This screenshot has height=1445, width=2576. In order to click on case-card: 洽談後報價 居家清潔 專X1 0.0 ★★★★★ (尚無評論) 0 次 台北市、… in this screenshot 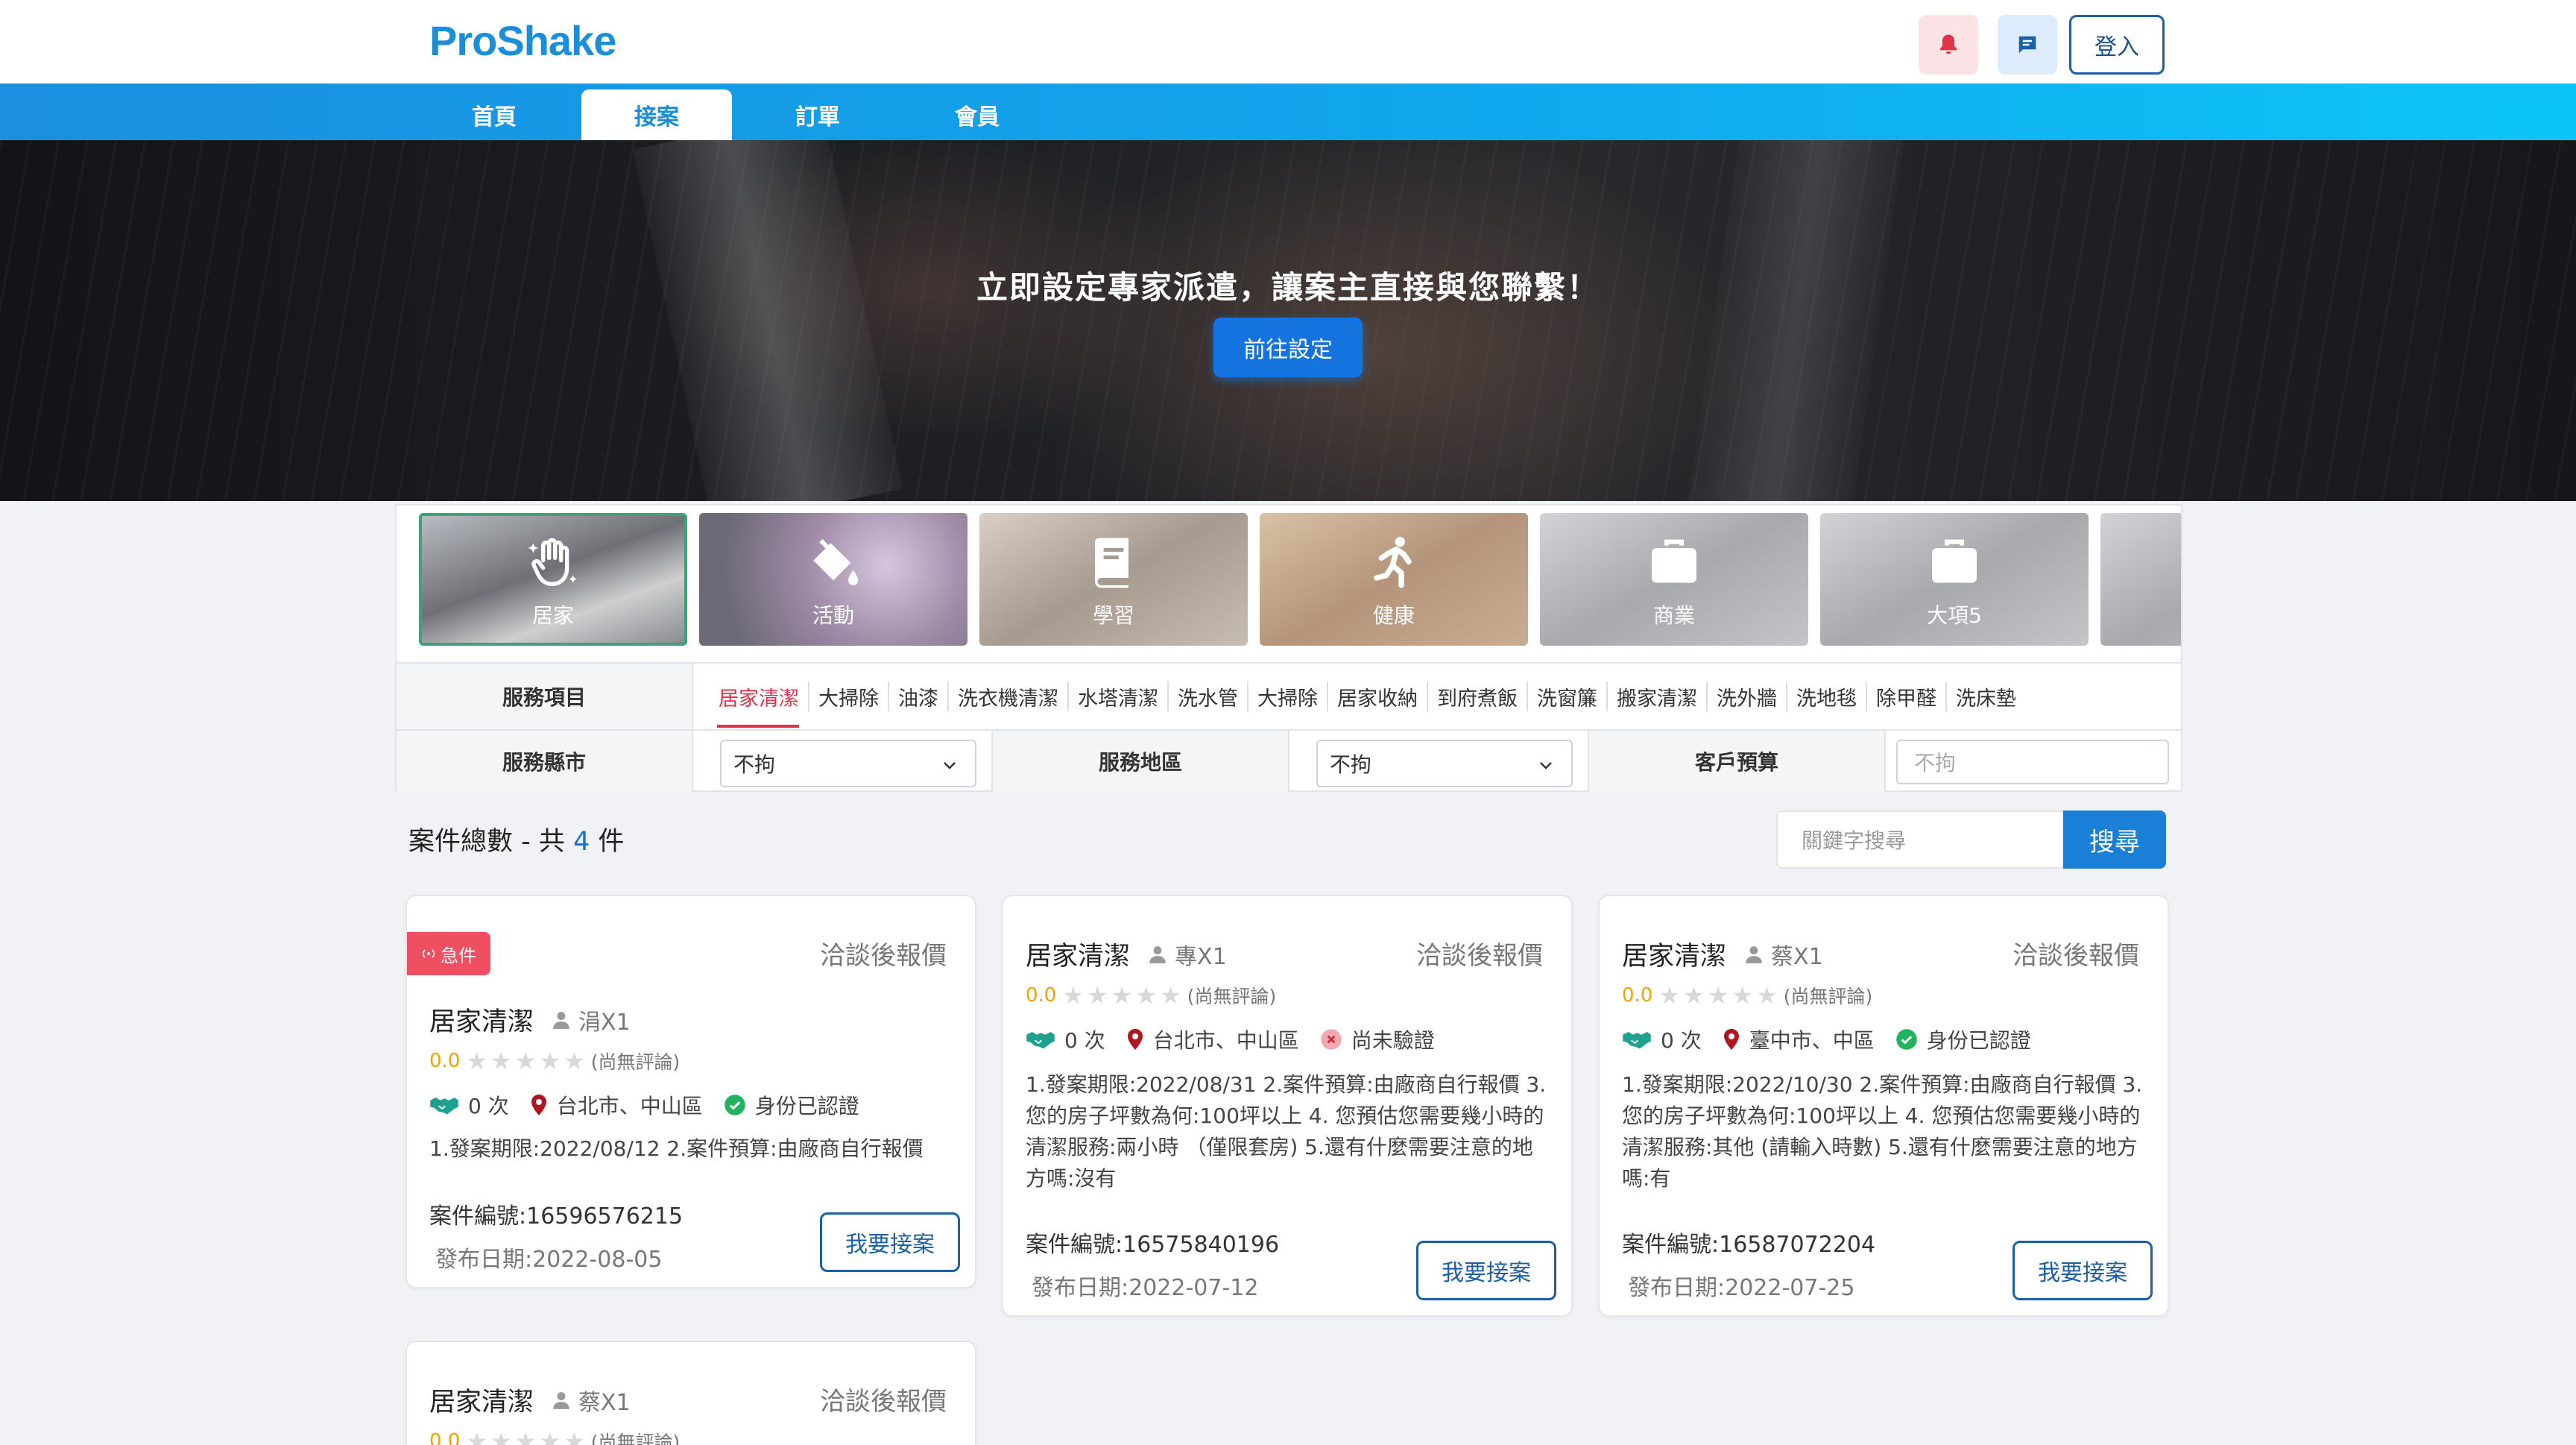, I will do `click(1287, 1106)`.